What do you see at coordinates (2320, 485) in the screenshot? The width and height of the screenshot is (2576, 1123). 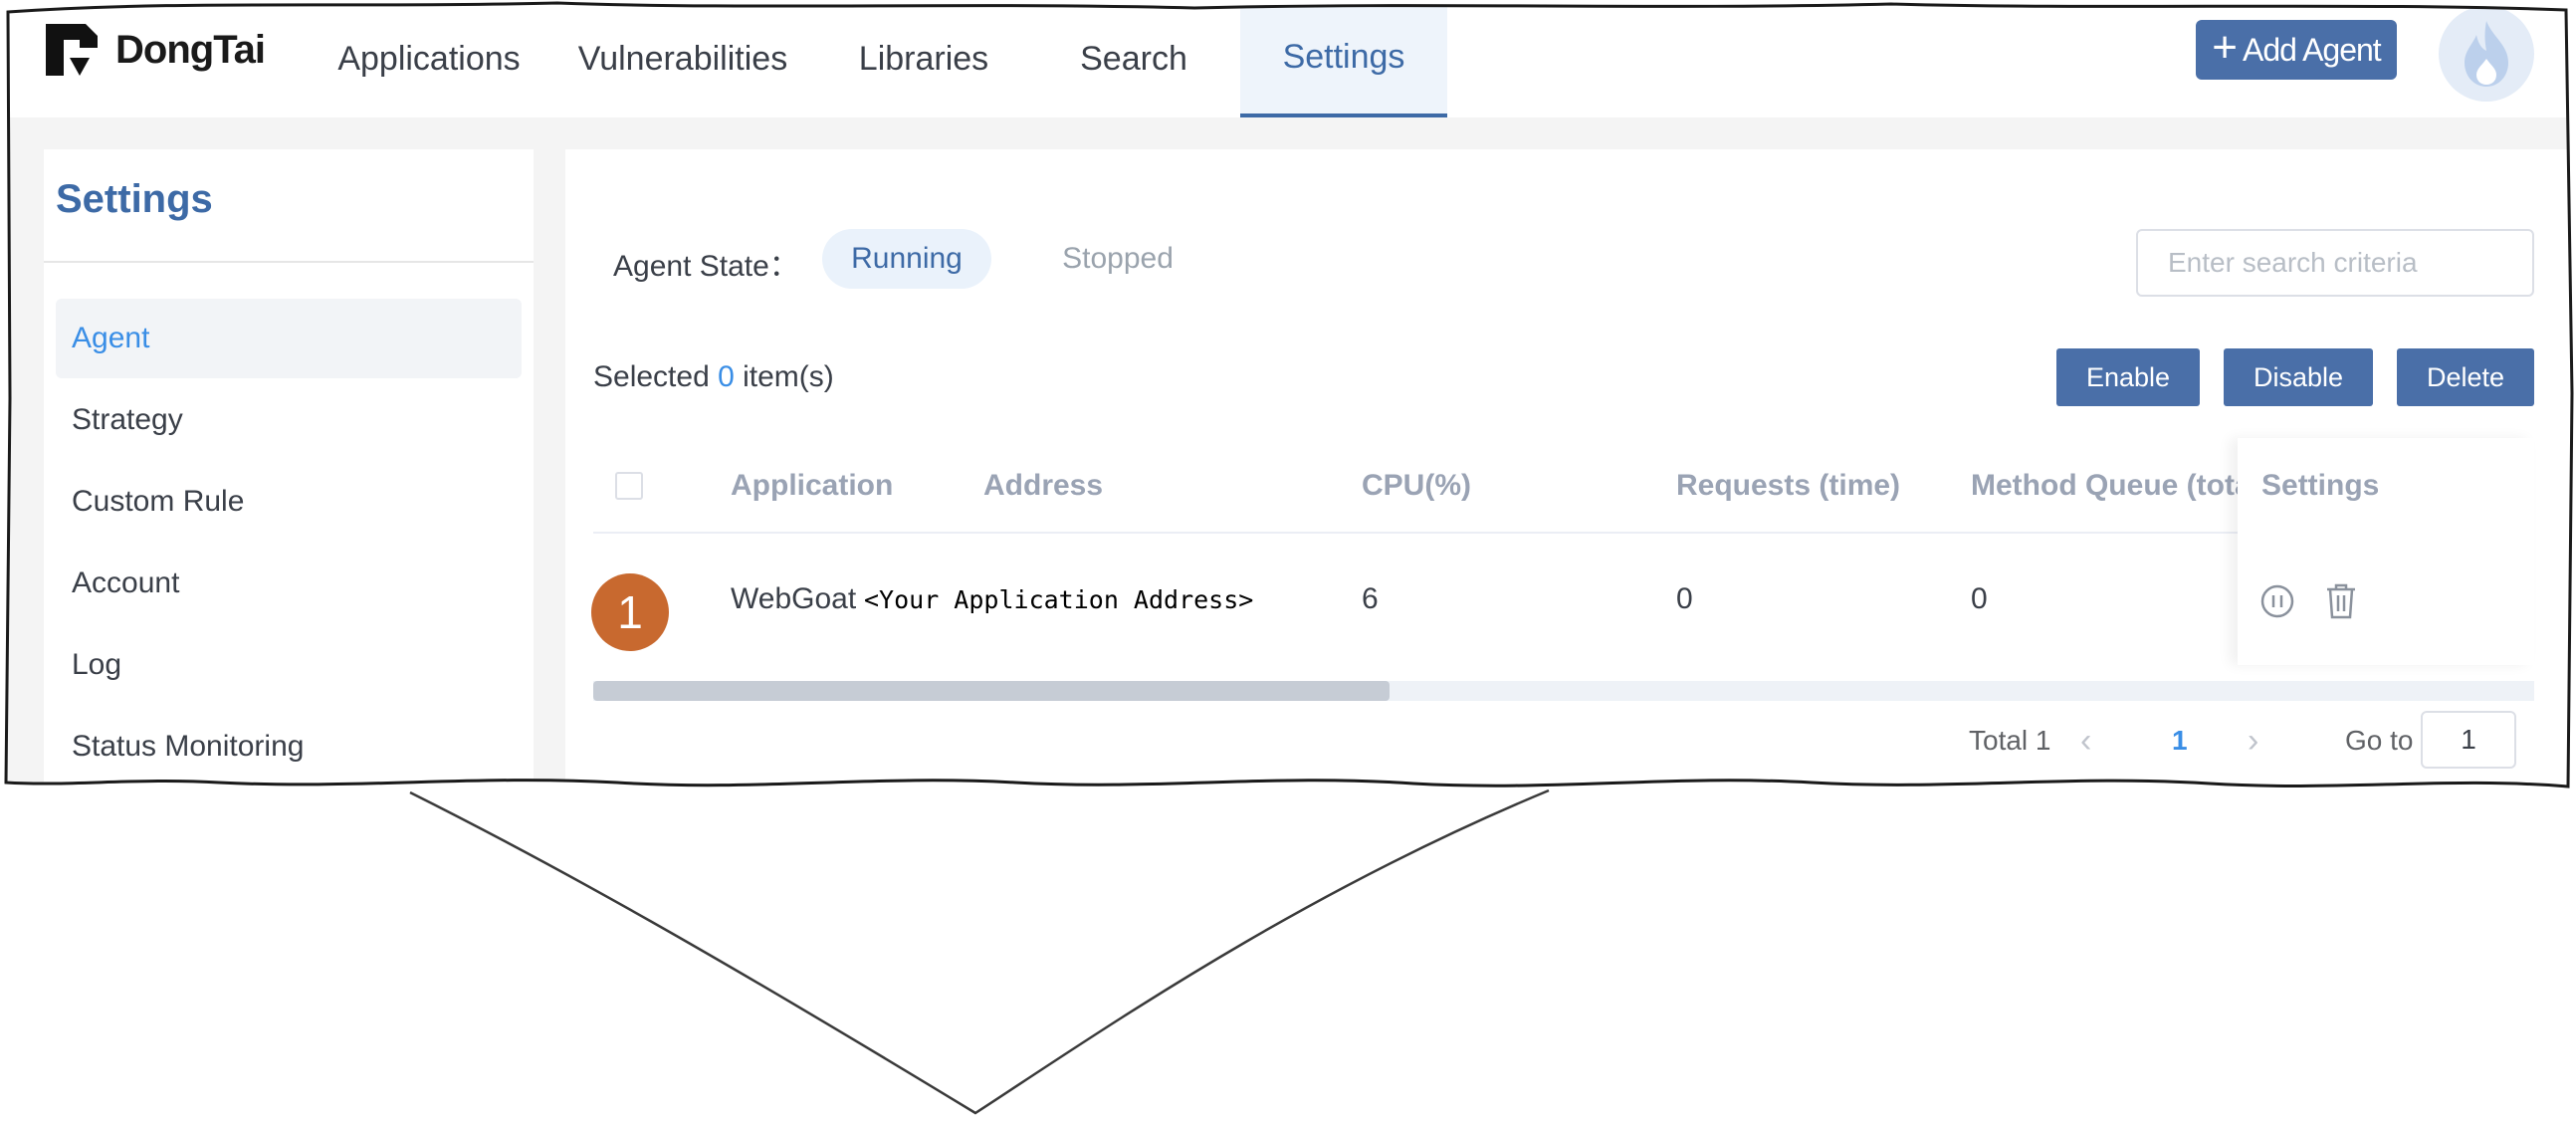 I see `column-settings: Settings` at bounding box center [2320, 485].